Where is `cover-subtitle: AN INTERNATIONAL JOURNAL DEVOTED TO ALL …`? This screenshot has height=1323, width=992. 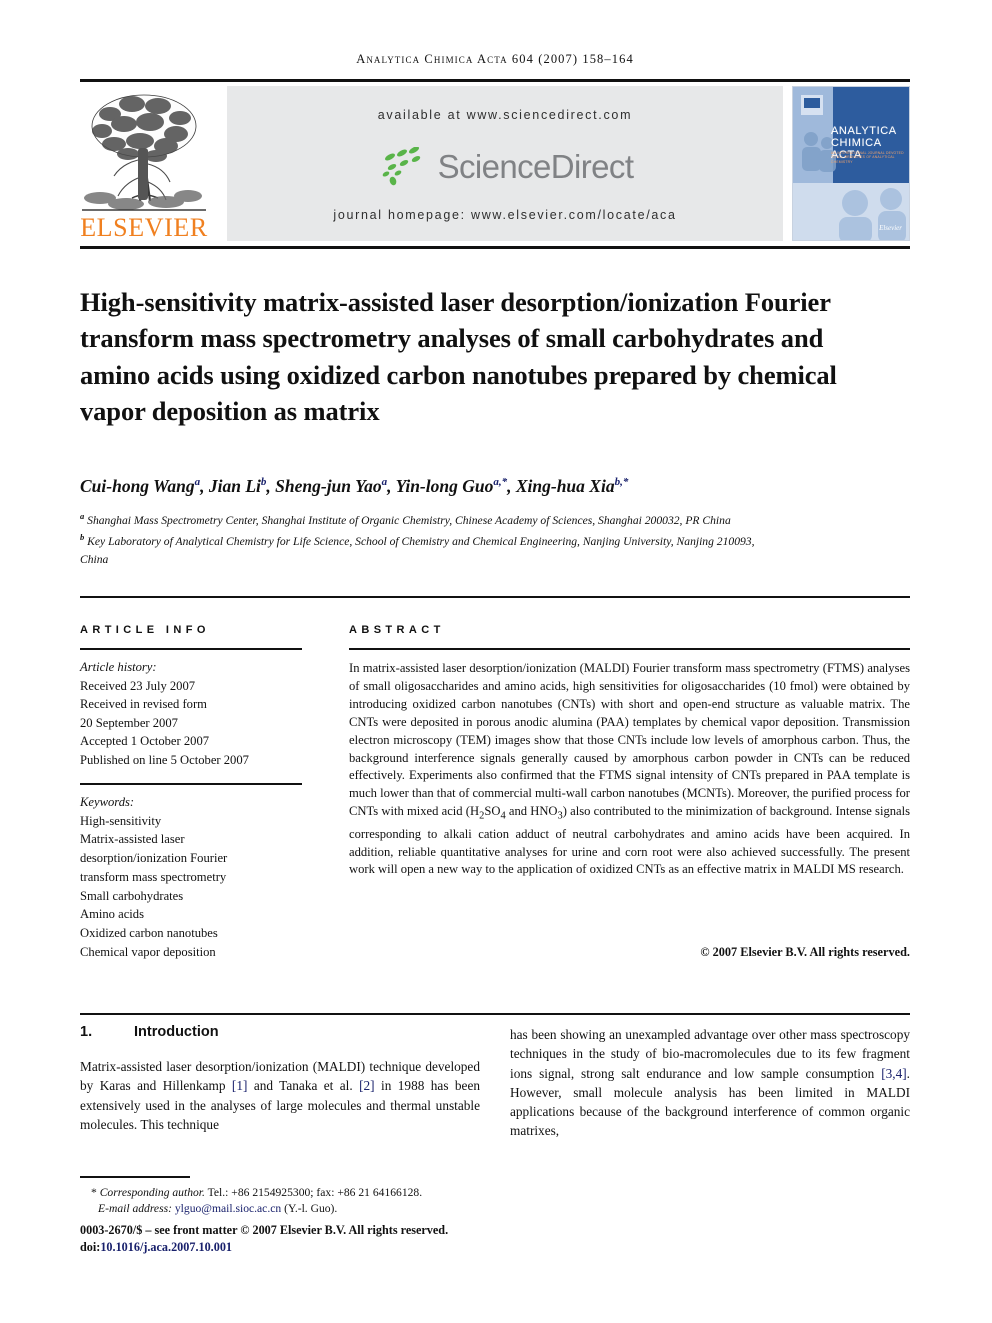 cover-subtitle: AN INTERNATIONAL JOURNAL DEVOTED TO ALL … is located at coordinates (867, 157).